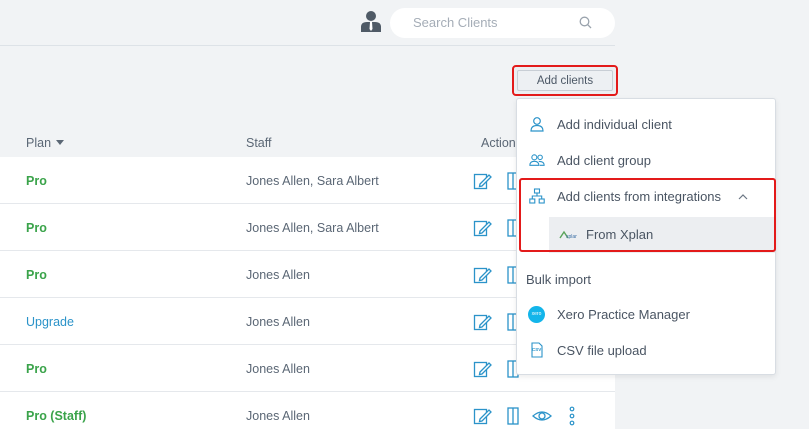  I want to click on menu-item-add-group: Add client group, so click(646, 161).